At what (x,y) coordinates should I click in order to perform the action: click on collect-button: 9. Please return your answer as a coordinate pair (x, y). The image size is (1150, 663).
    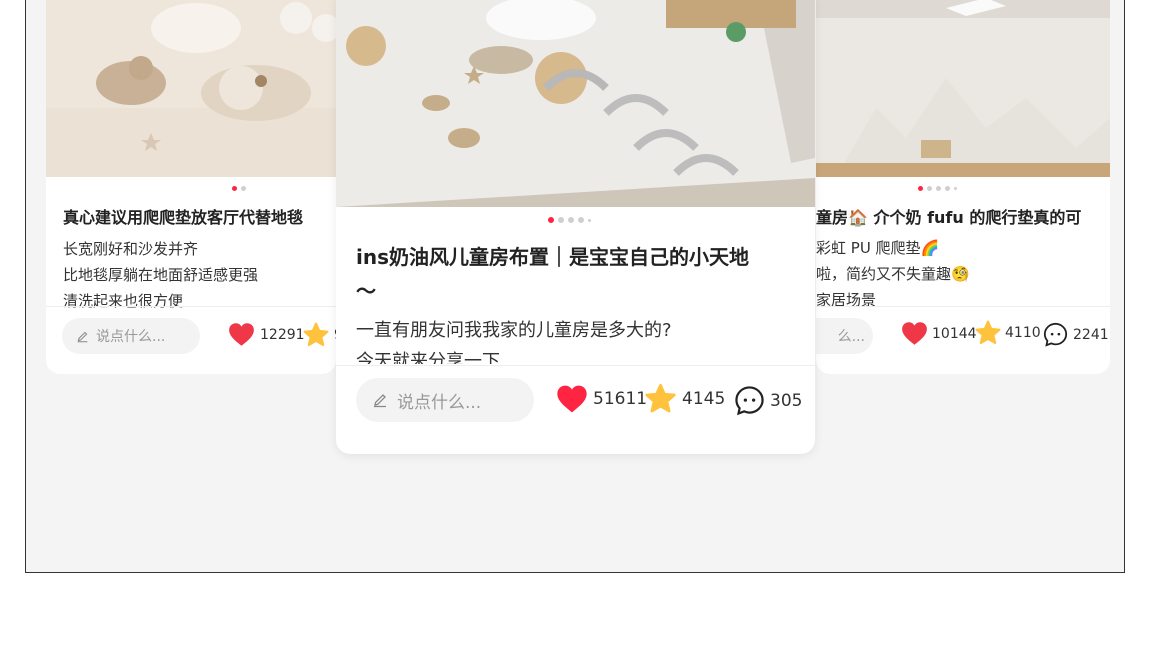
    Looking at the image, I should click on (319, 335).